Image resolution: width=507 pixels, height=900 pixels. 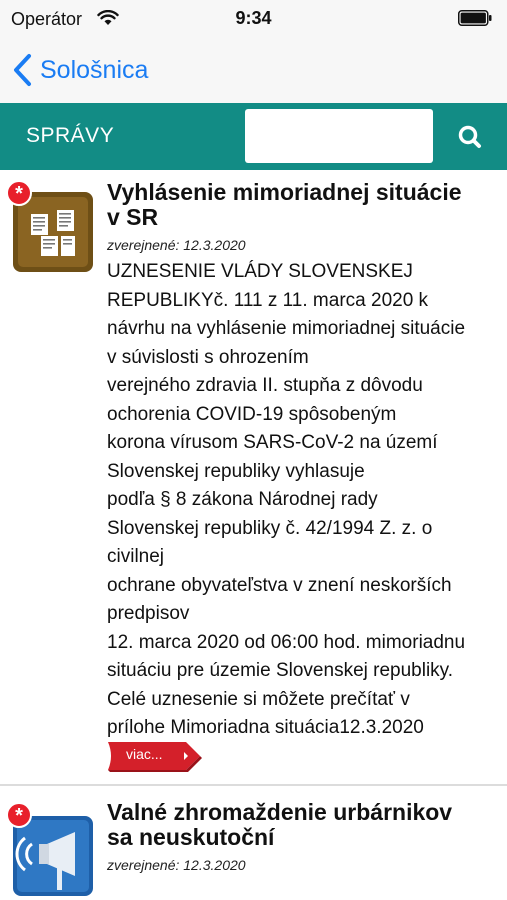 I want to click on search-icon, so click(x=469, y=136).